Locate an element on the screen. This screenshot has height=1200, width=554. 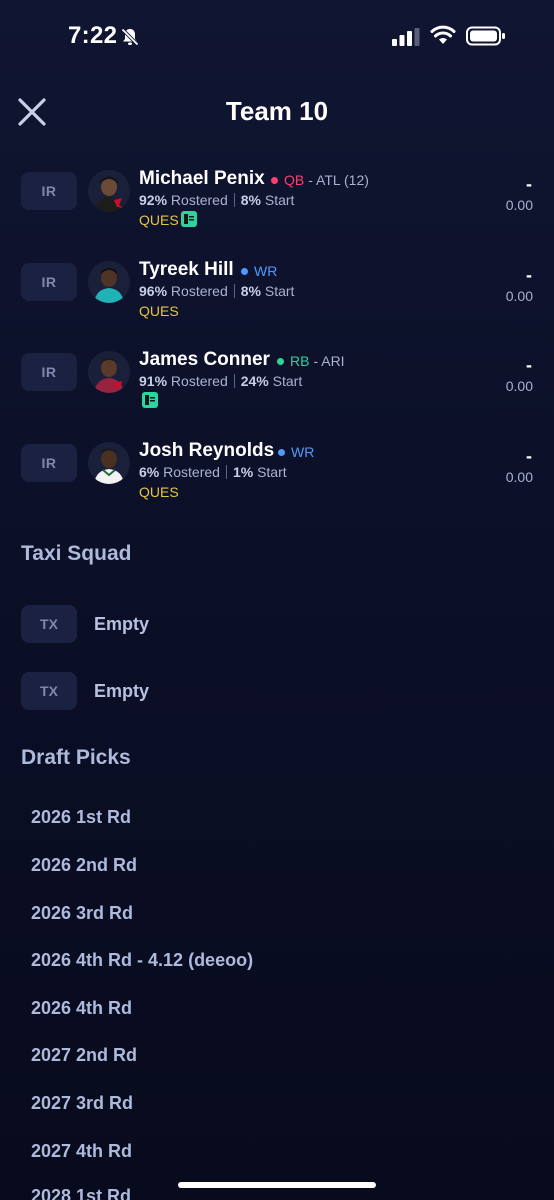
player-stats: 92% Rostered 8% Start is located at coordinates (216, 200).